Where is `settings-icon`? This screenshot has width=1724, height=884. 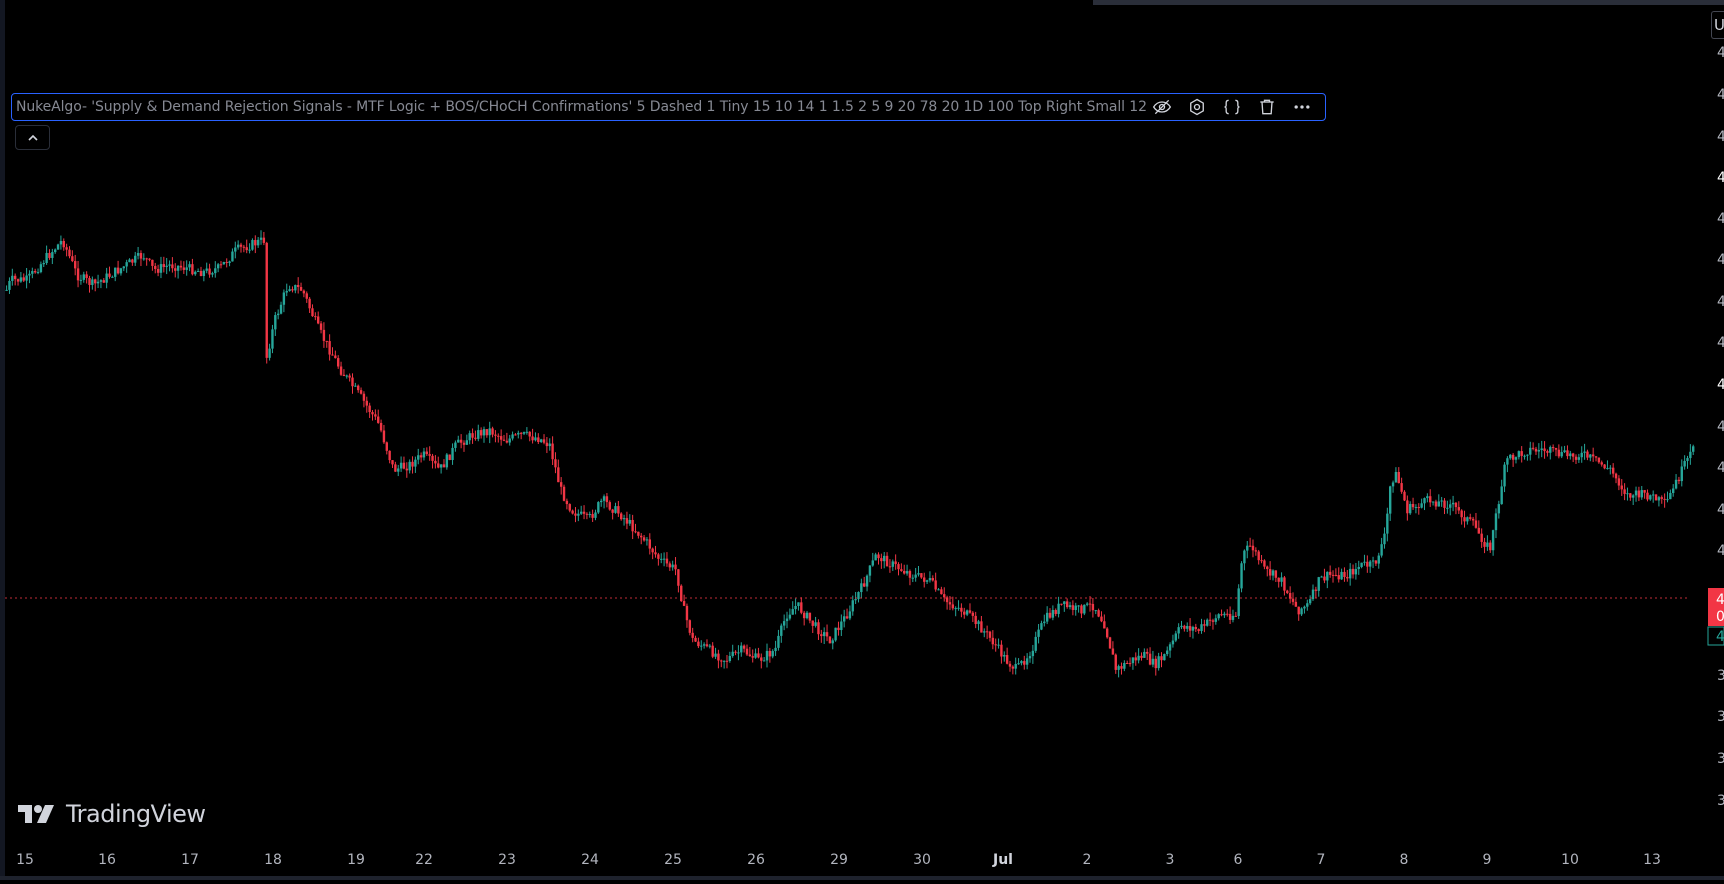
settings-icon is located at coordinates (1197, 107).